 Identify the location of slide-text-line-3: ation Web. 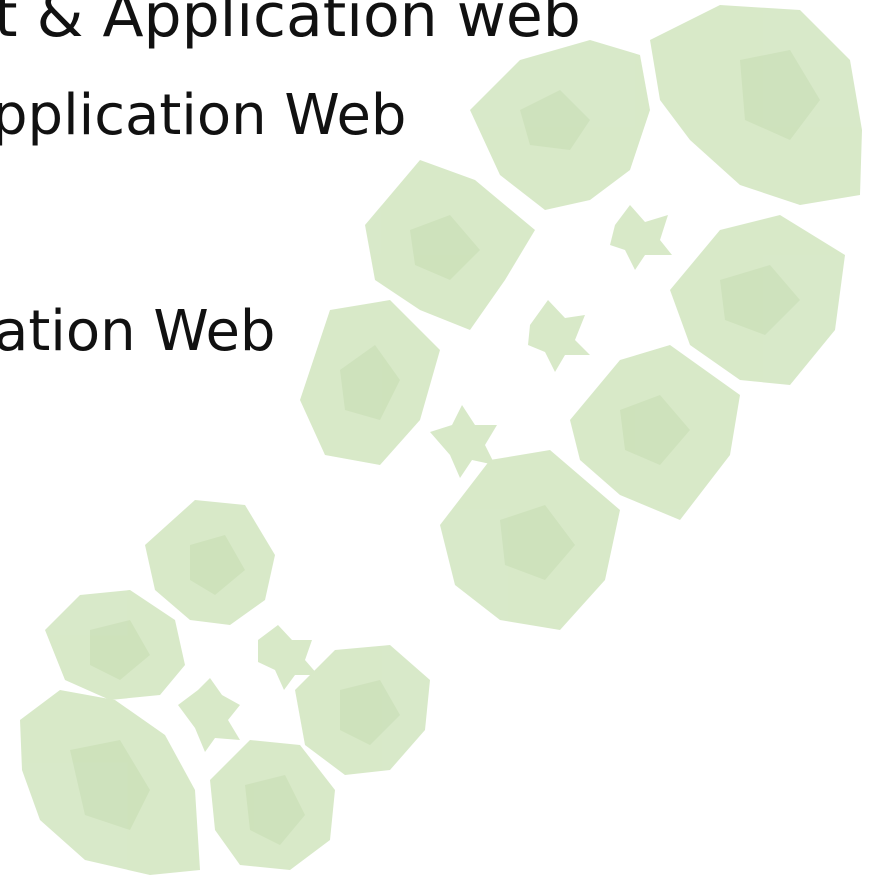
(138, 331).